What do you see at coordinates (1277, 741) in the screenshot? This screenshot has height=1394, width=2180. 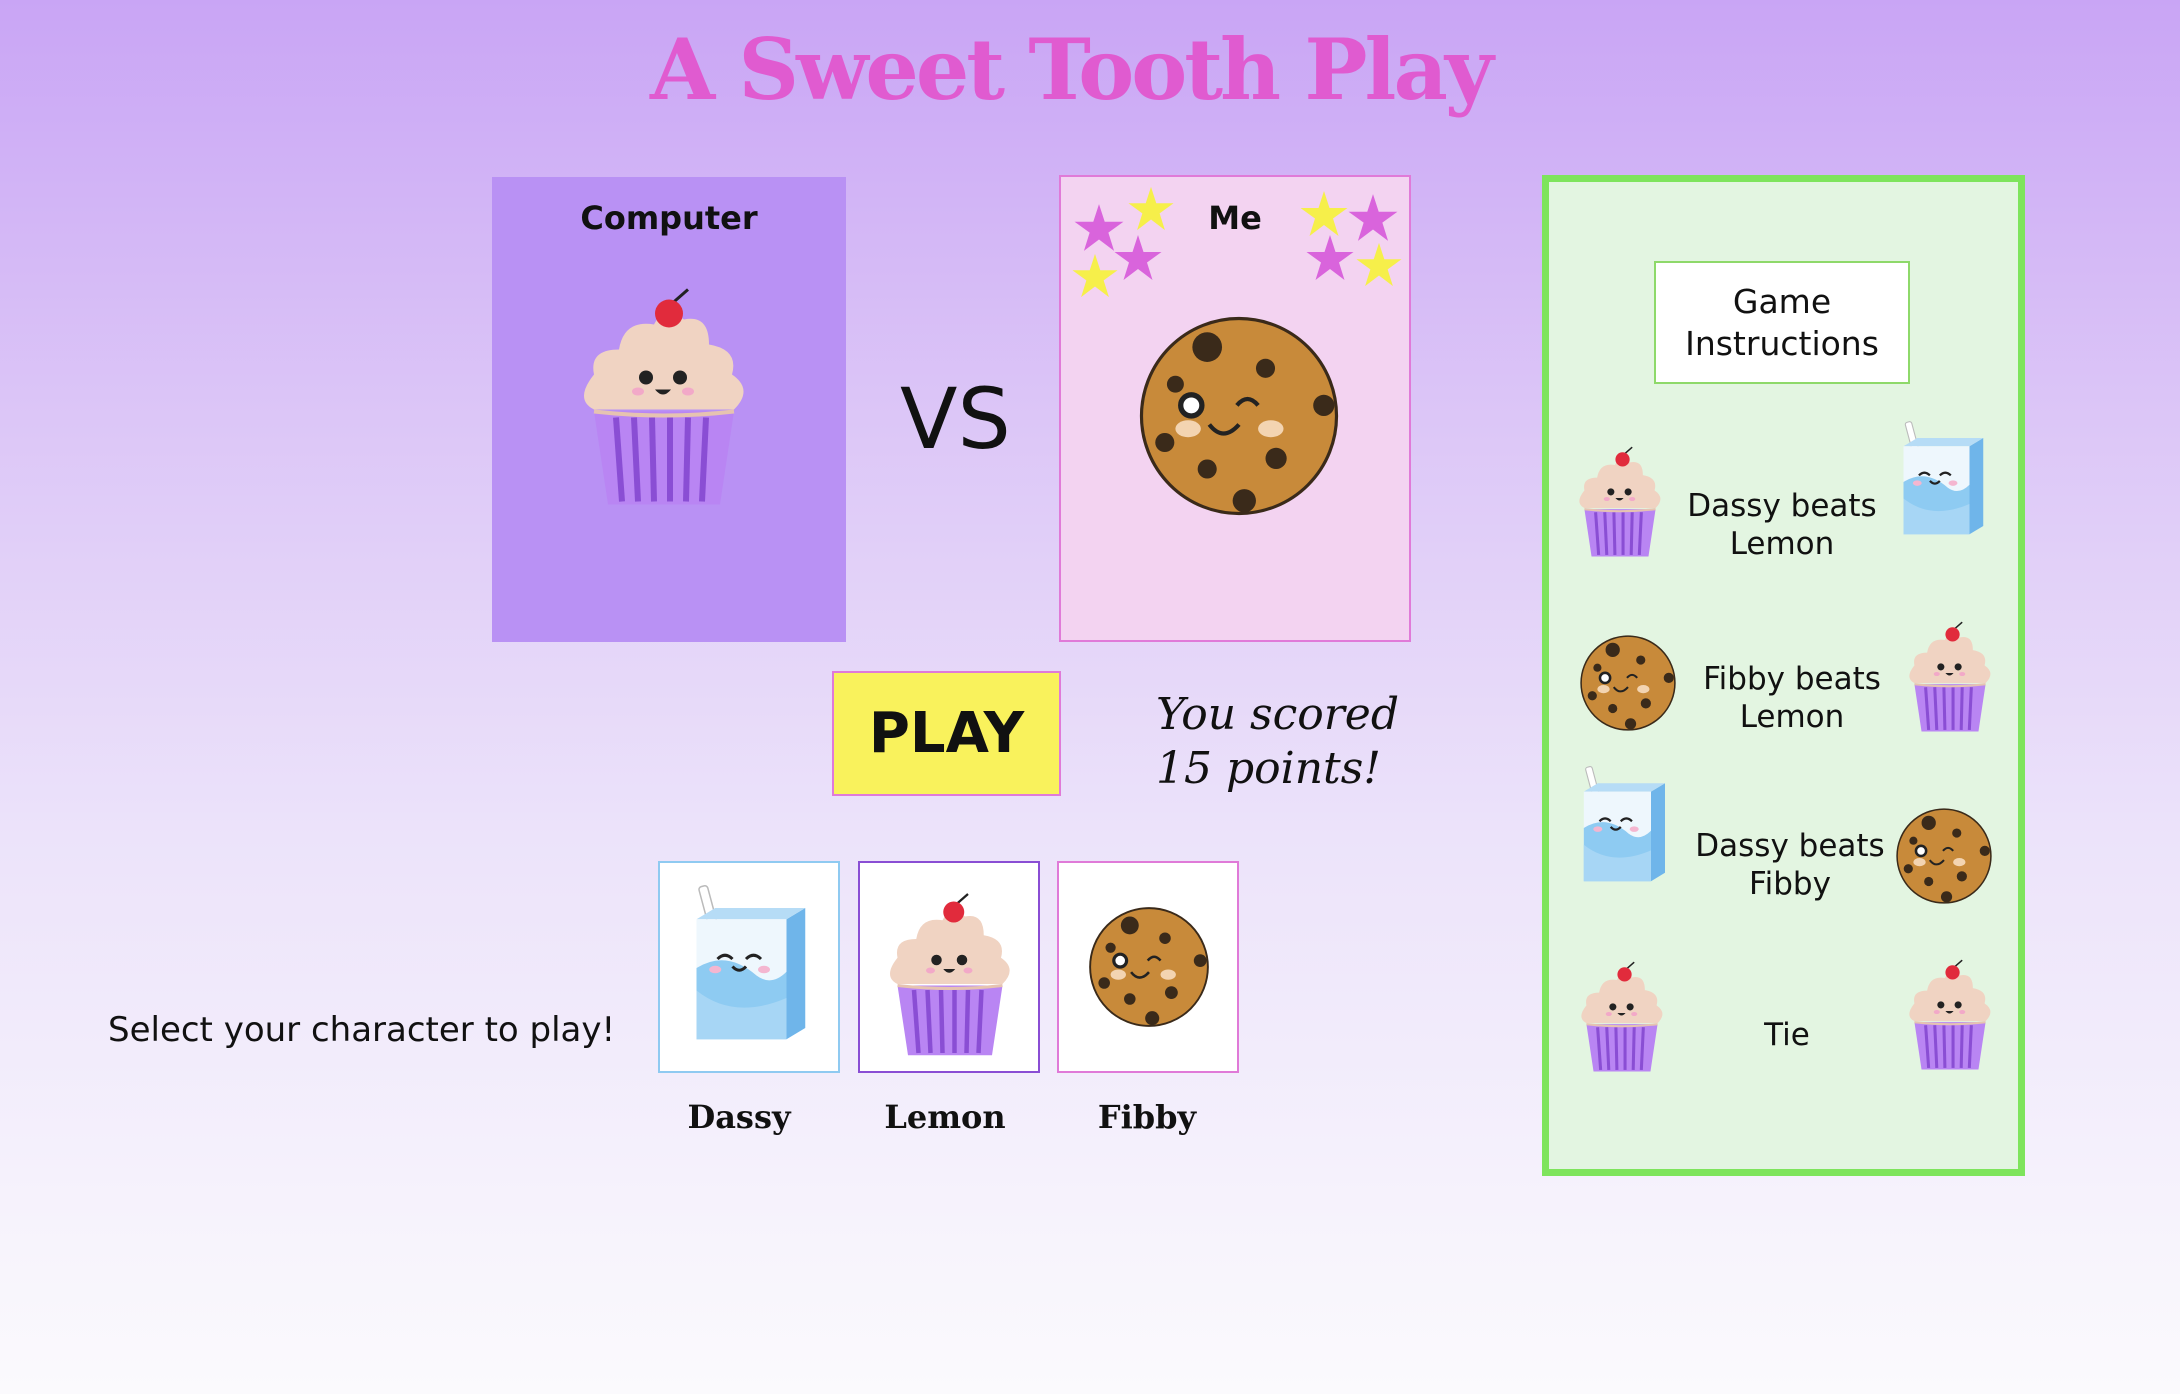 I see `score-text: You scored 15 points!` at bounding box center [1277, 741].